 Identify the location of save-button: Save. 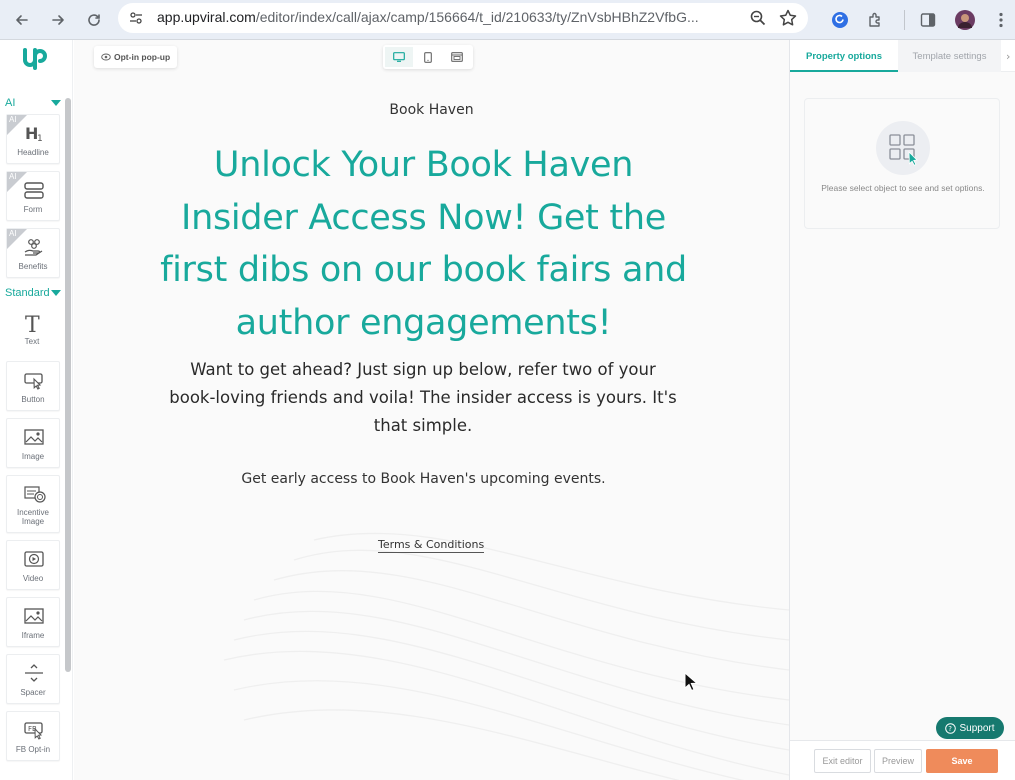
(962, 761).